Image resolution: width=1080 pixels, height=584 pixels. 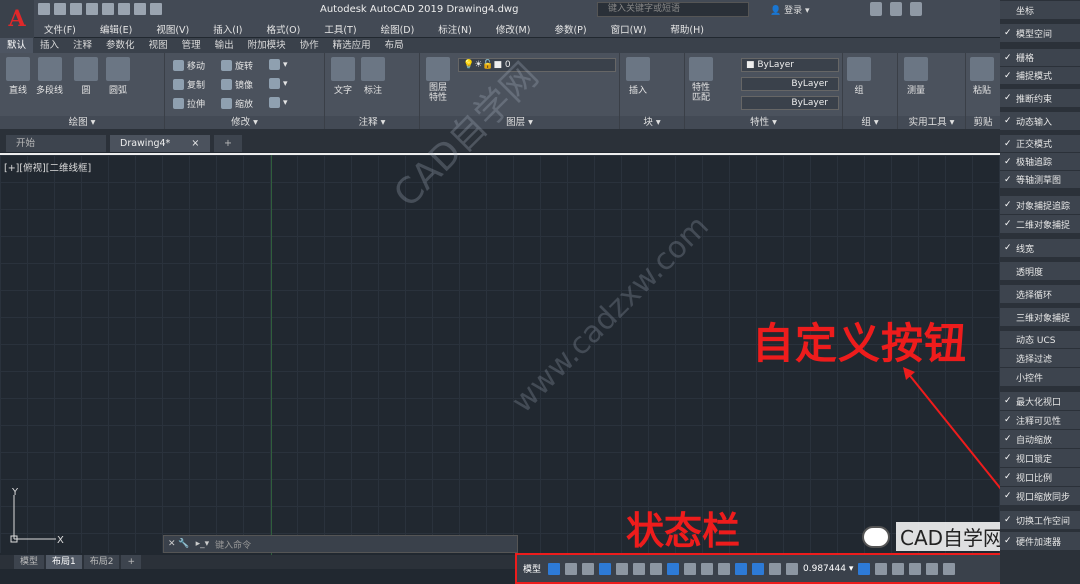 What do you see at coordinates (790, 103) in the screenshot?
I see `lineweight-dropdown: ByLayer` at bounding box center [790, 103].